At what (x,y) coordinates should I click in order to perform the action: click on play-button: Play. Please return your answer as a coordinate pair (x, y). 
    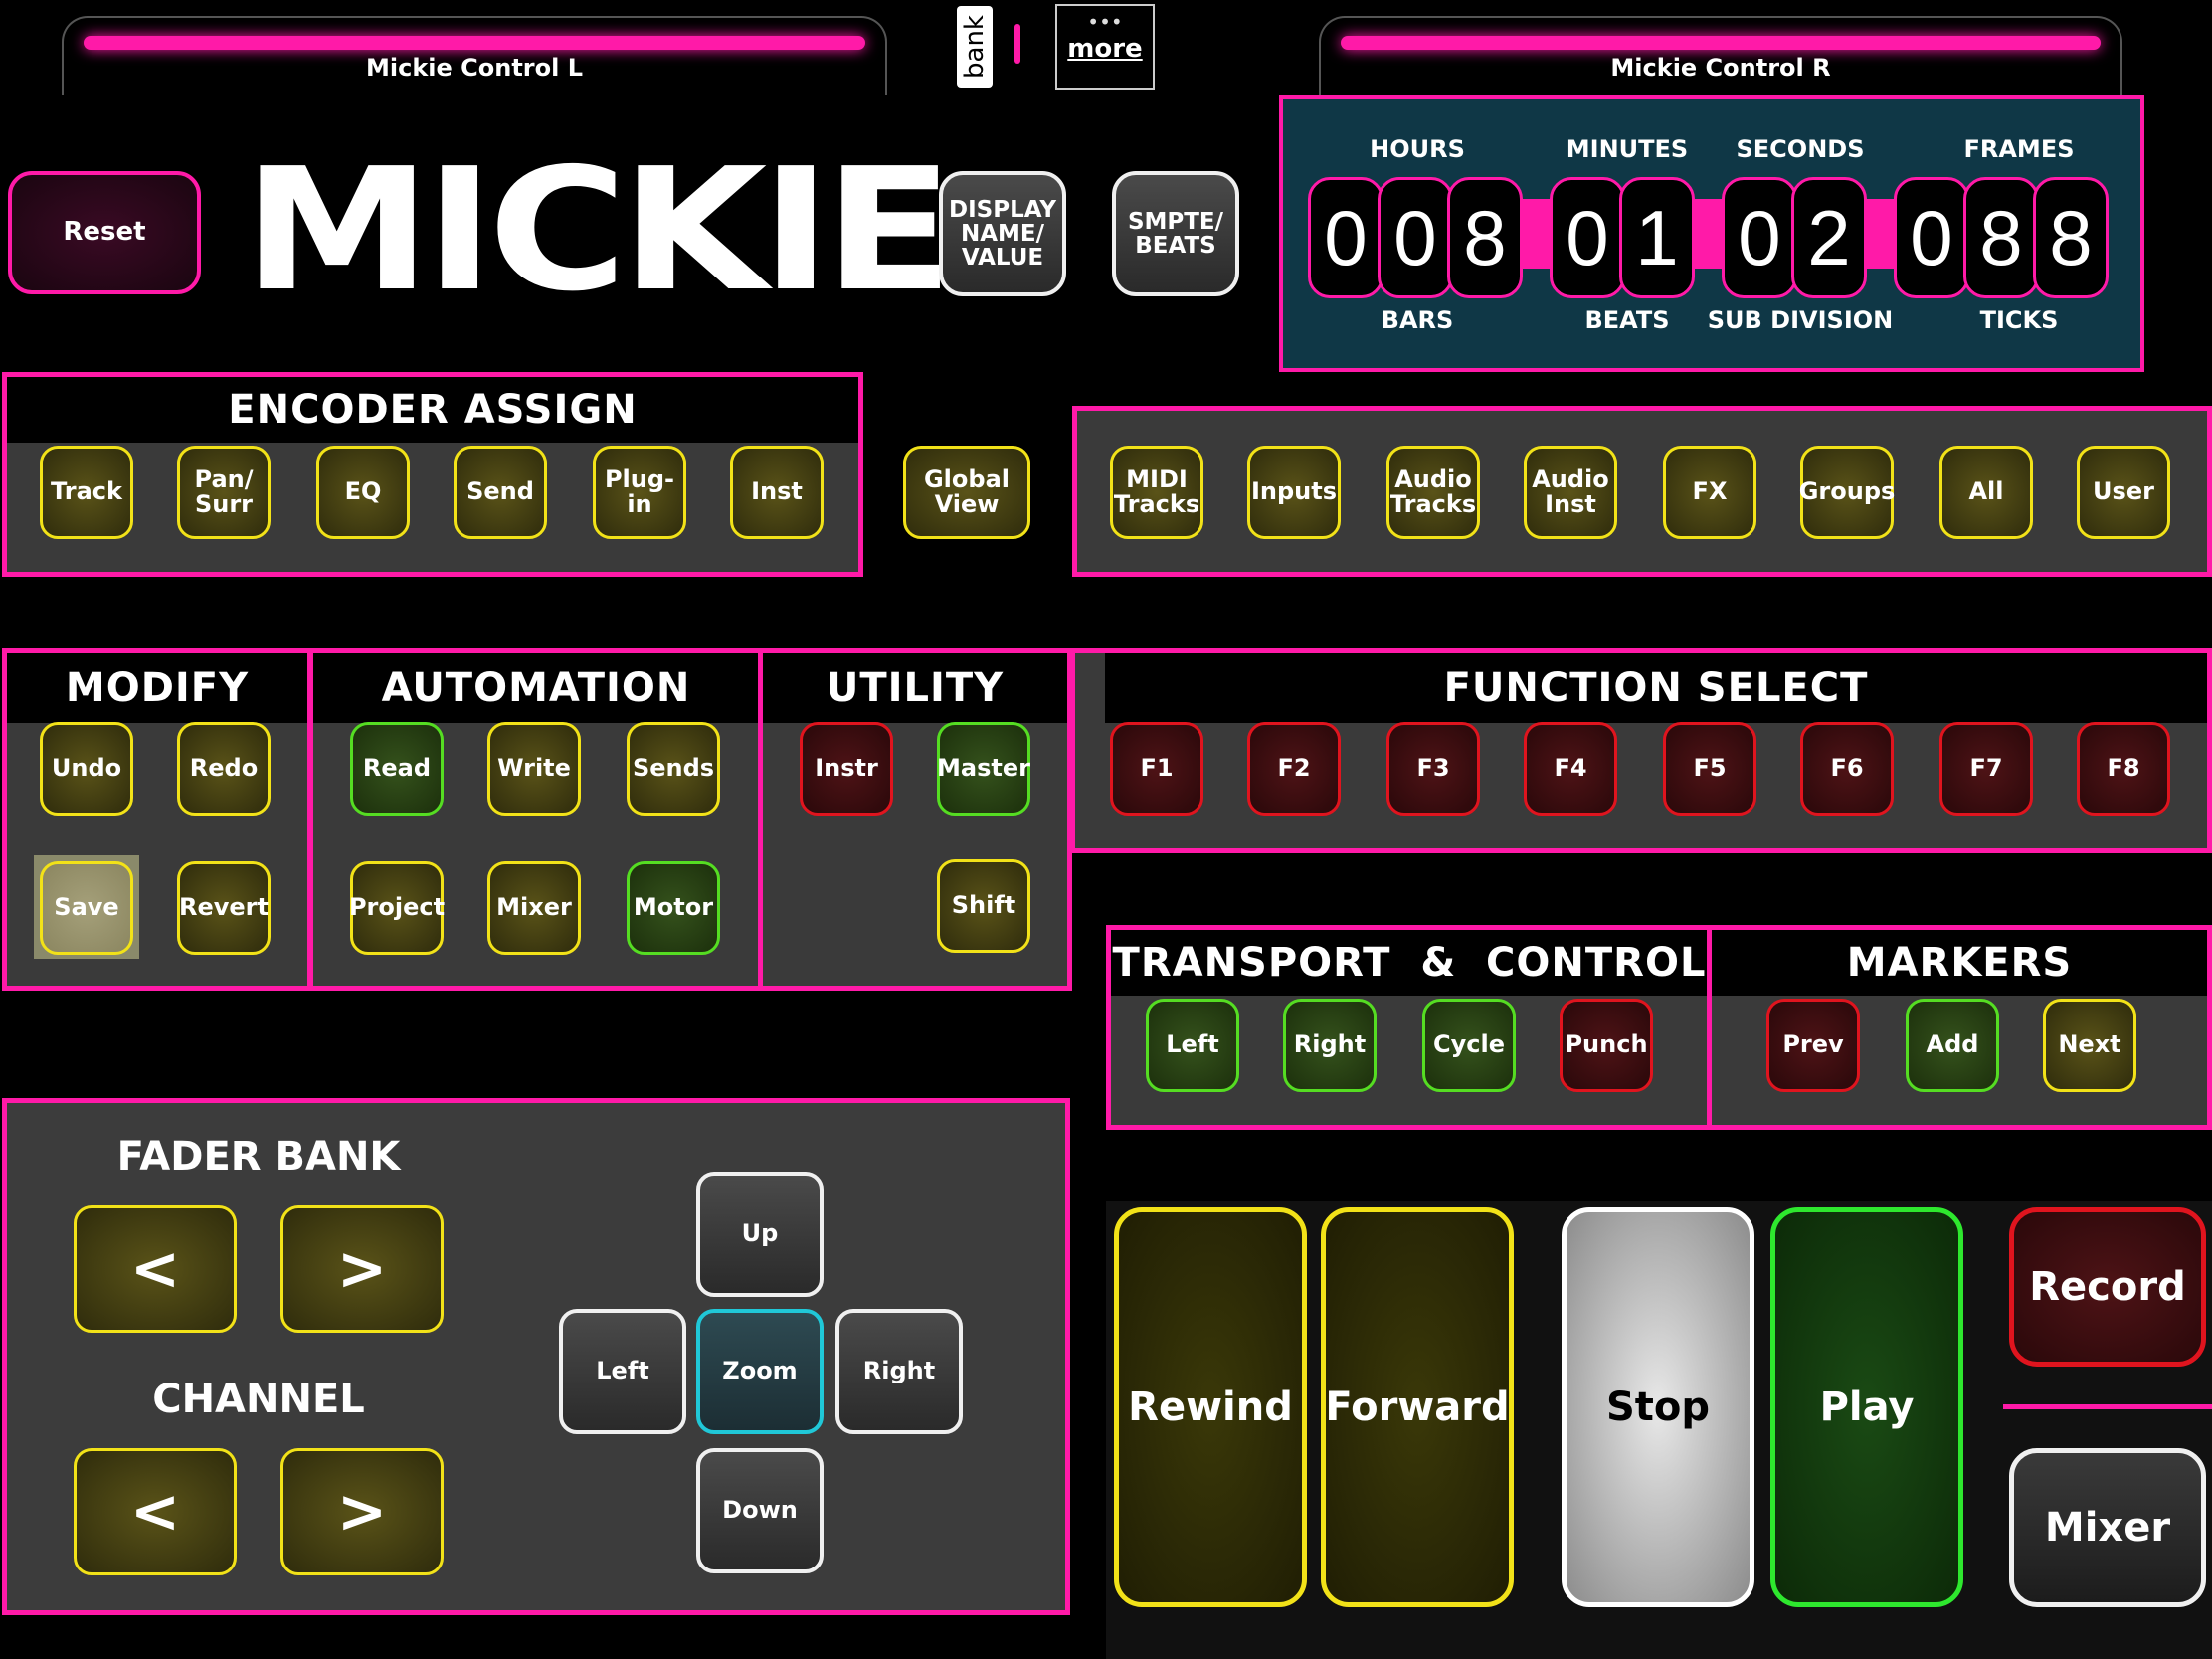
    Looking at the image, I should click on (1866, 1407).